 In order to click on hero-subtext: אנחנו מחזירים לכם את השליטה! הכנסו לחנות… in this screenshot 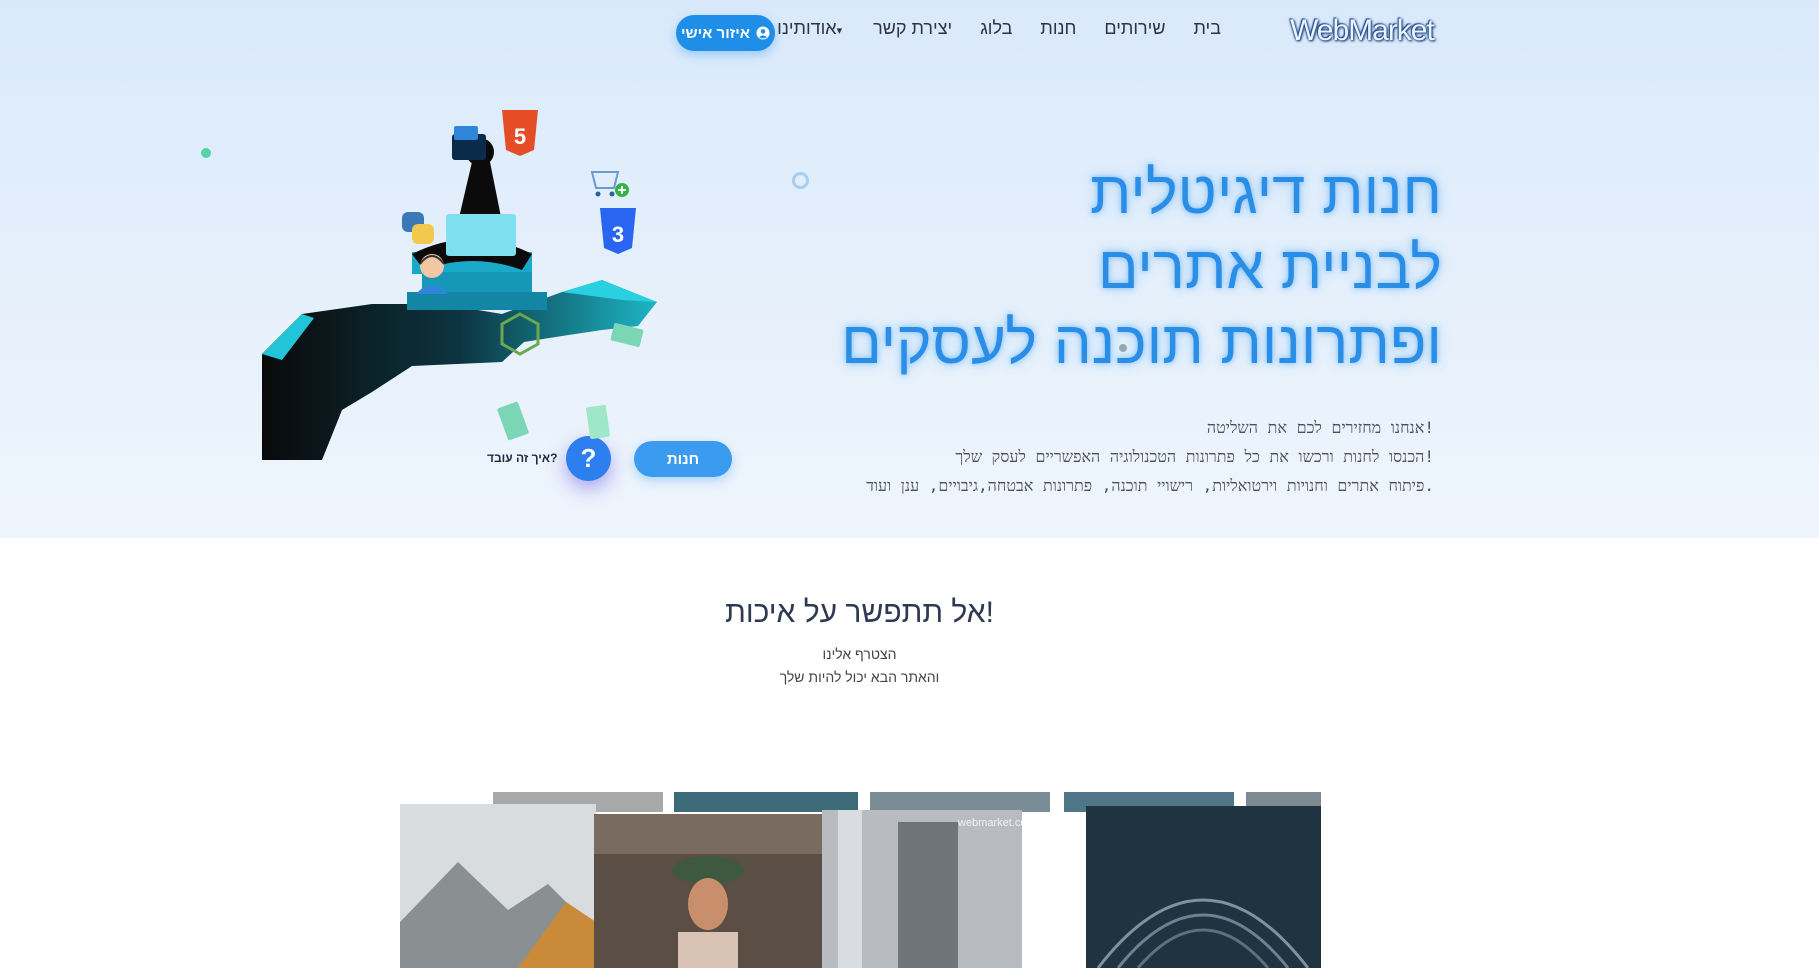, I will do `click(1054, 456)`.